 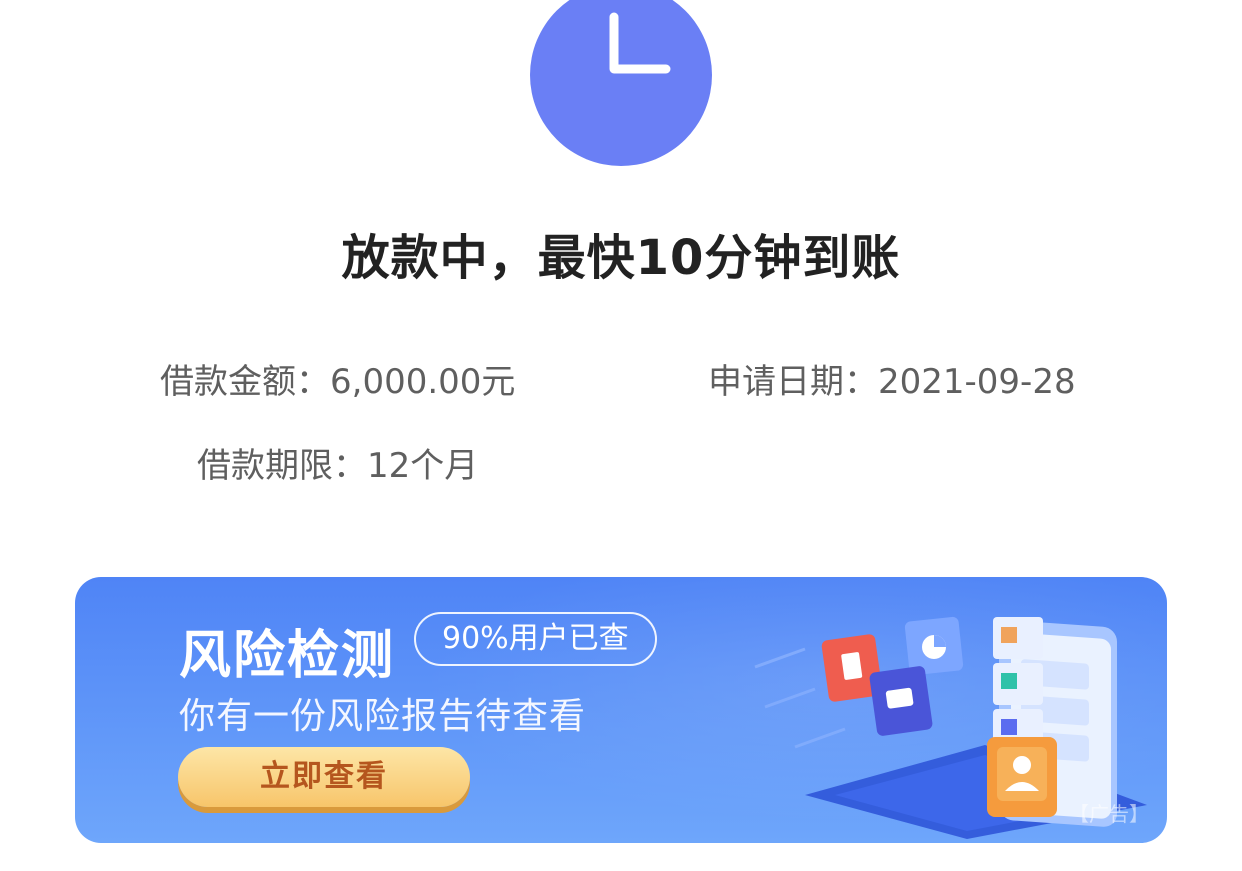 What do you see at coordinates (621, 258) in the screenshot?
I see `status-title: 放款中，最快10分钟到账` at bounding box center [621, 258].